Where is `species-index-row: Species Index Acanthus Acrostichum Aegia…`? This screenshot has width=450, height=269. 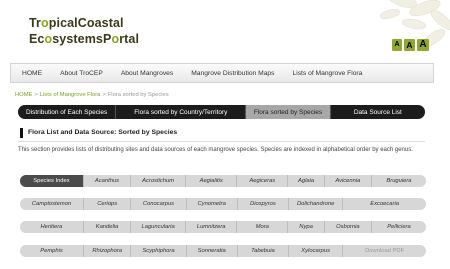
species-index-row: Species Index Acanthus Acrostichum Aegia… is located at coordinates (223, 181).